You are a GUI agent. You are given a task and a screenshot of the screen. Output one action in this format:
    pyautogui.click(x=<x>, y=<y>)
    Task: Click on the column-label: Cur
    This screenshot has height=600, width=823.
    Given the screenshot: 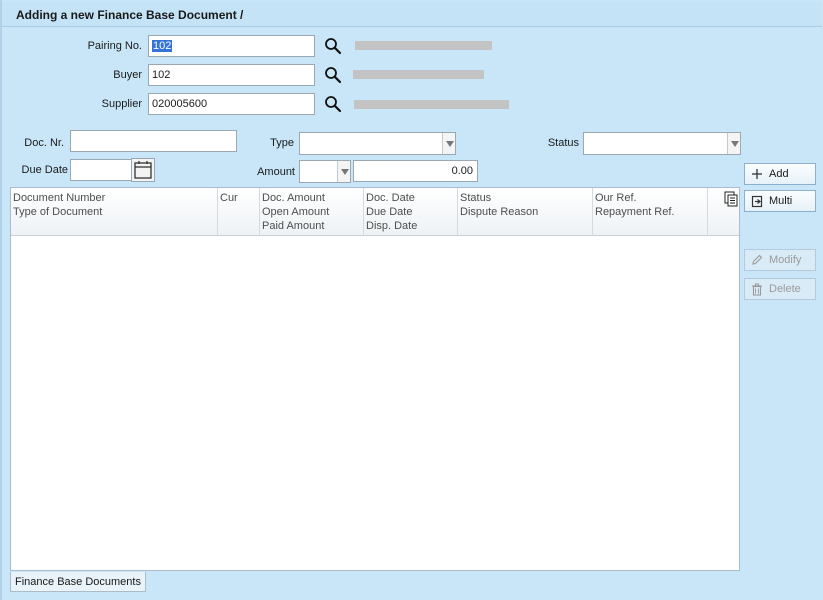 What is the action you would take?
    pyautogui.click(x=229, y=198)
    